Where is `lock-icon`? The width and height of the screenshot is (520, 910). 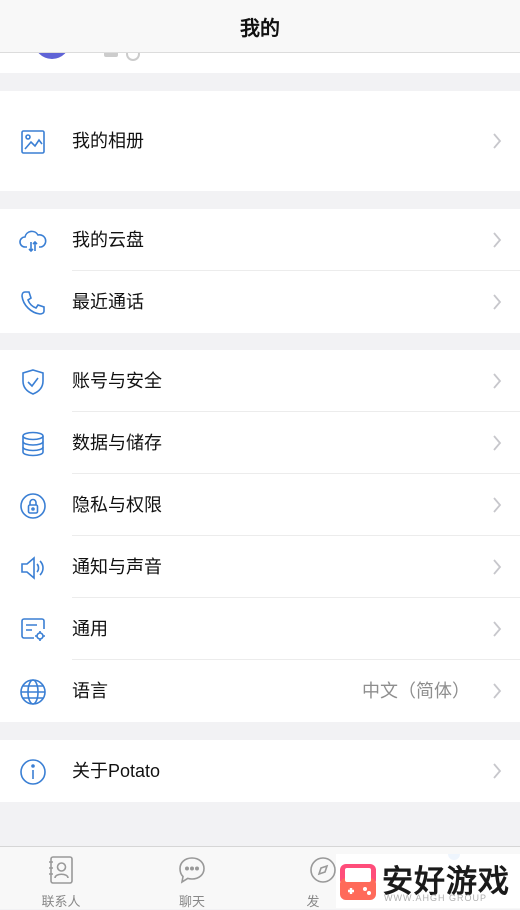 lock-icon is located at coordinates (33, 506).